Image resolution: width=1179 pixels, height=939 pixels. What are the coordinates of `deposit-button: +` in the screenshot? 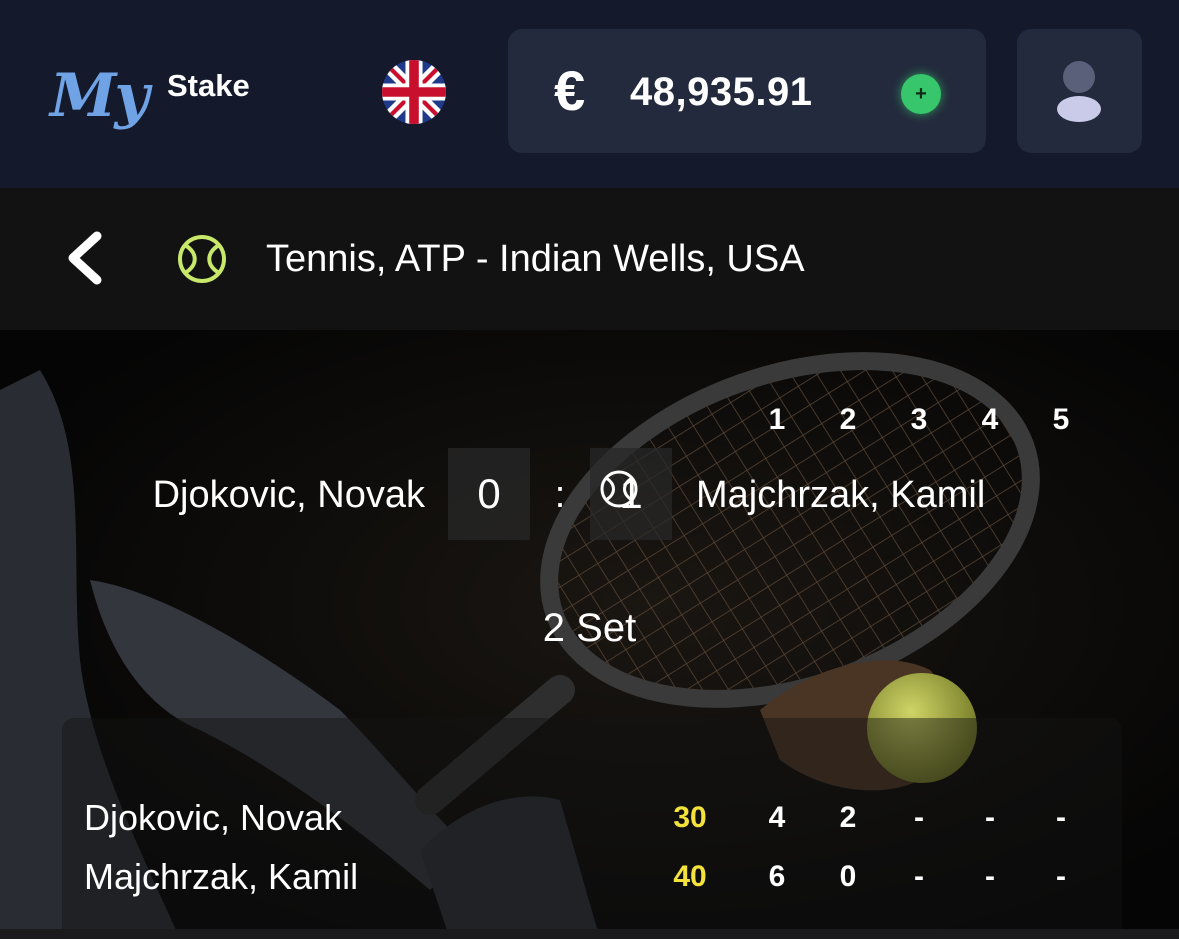 It's located at (921, 94).